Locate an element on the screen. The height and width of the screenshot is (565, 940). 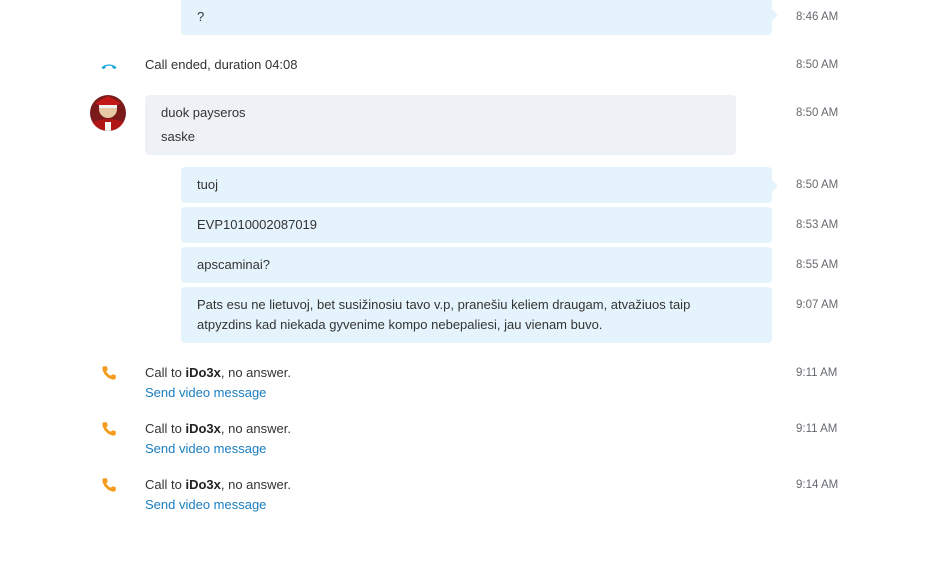
outgoing-message: apscaminai? is located at coordinates (476, 265).